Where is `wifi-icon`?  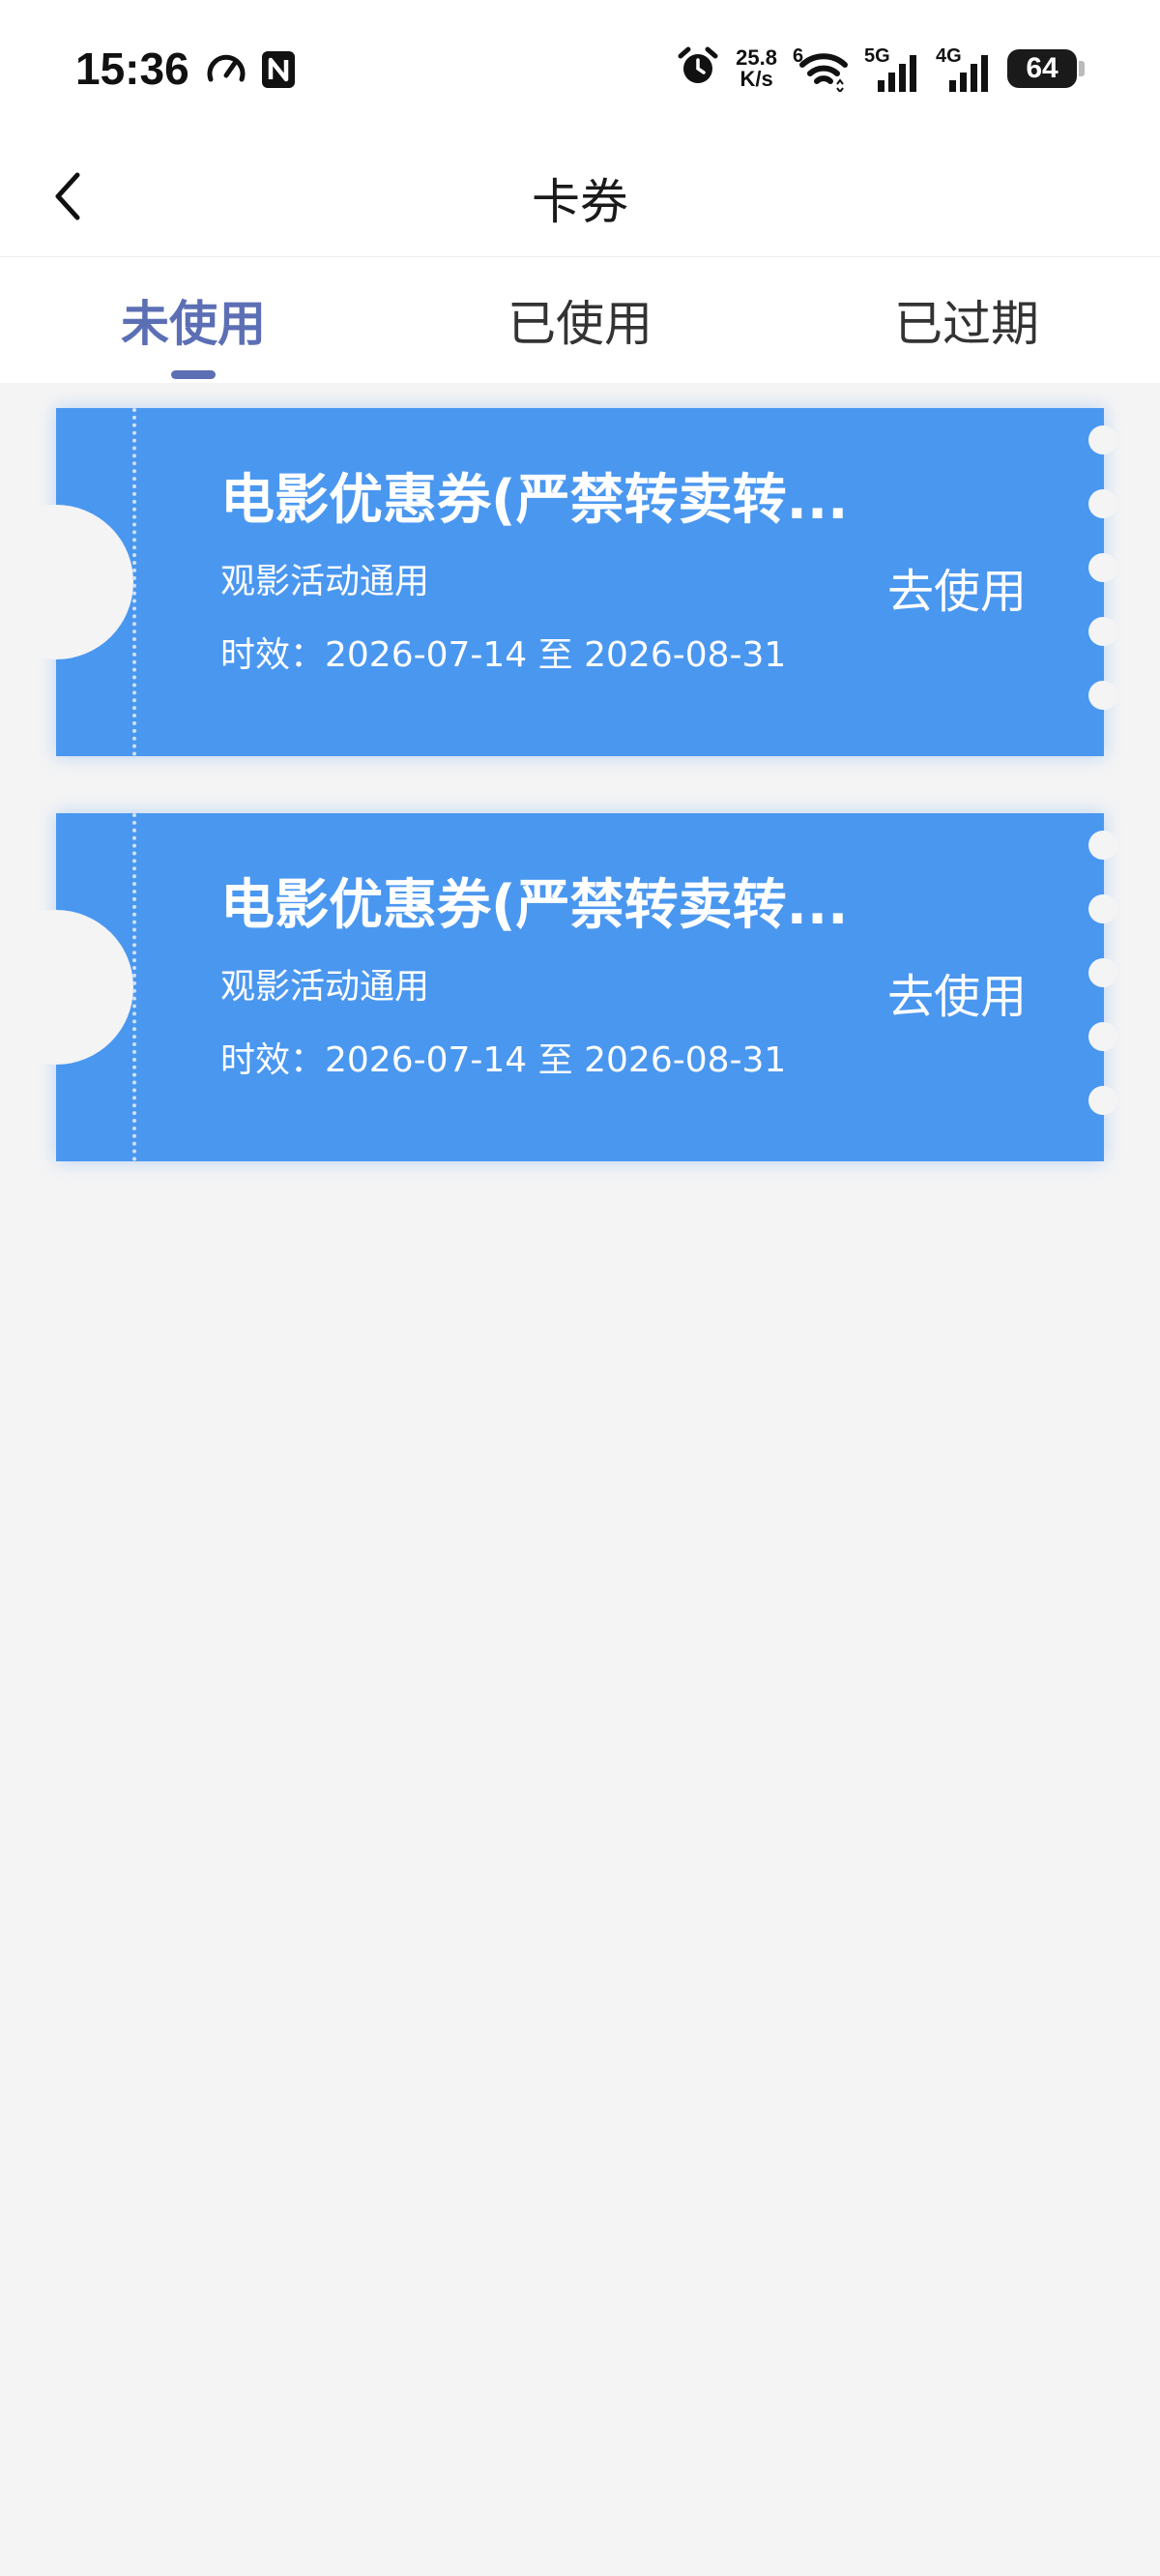 wifi-icon is located at coordinates (824, 72).